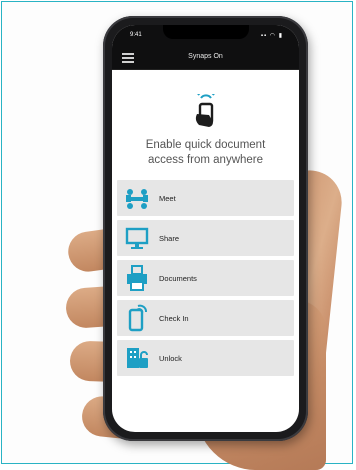 The image size is (356, 470). What do you see at coordinates (167, 198) in the screenshot?
I see `meet-label: Meet` at bounding box center [167, 198].